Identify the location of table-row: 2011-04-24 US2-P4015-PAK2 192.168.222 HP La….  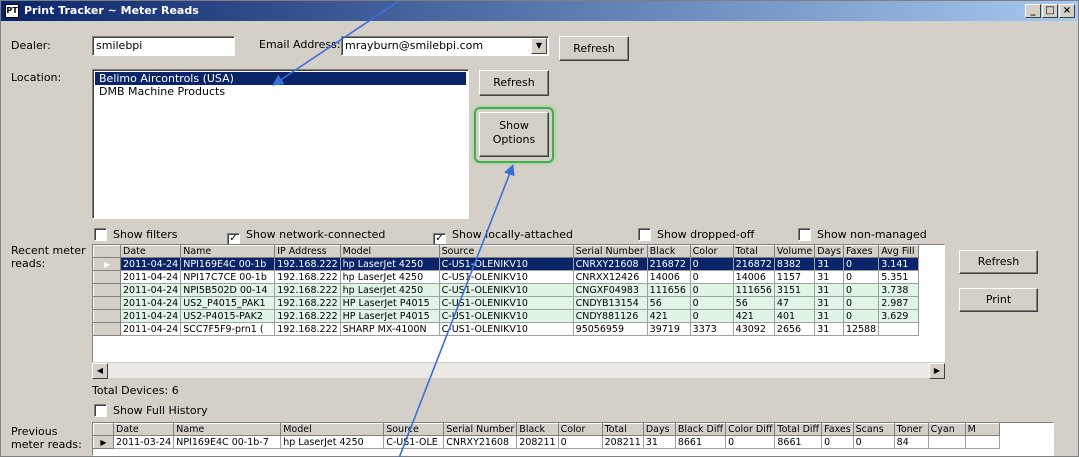
(506, 316).